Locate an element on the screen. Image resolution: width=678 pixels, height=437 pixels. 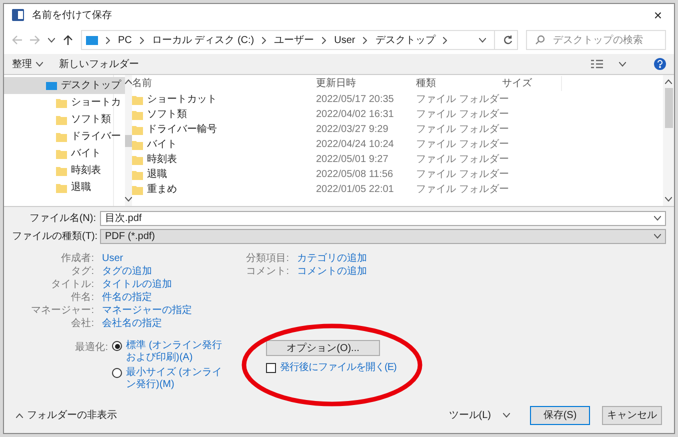
sidebar-item: ドライバー is located at coordinates (64, 136).